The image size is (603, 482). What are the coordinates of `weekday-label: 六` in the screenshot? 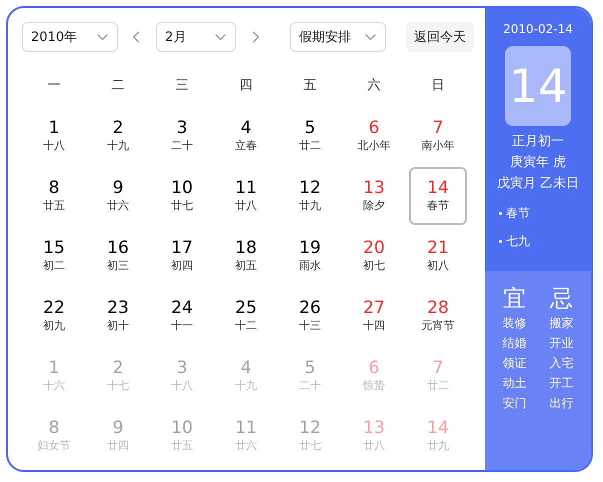 It's located at (374, 85).